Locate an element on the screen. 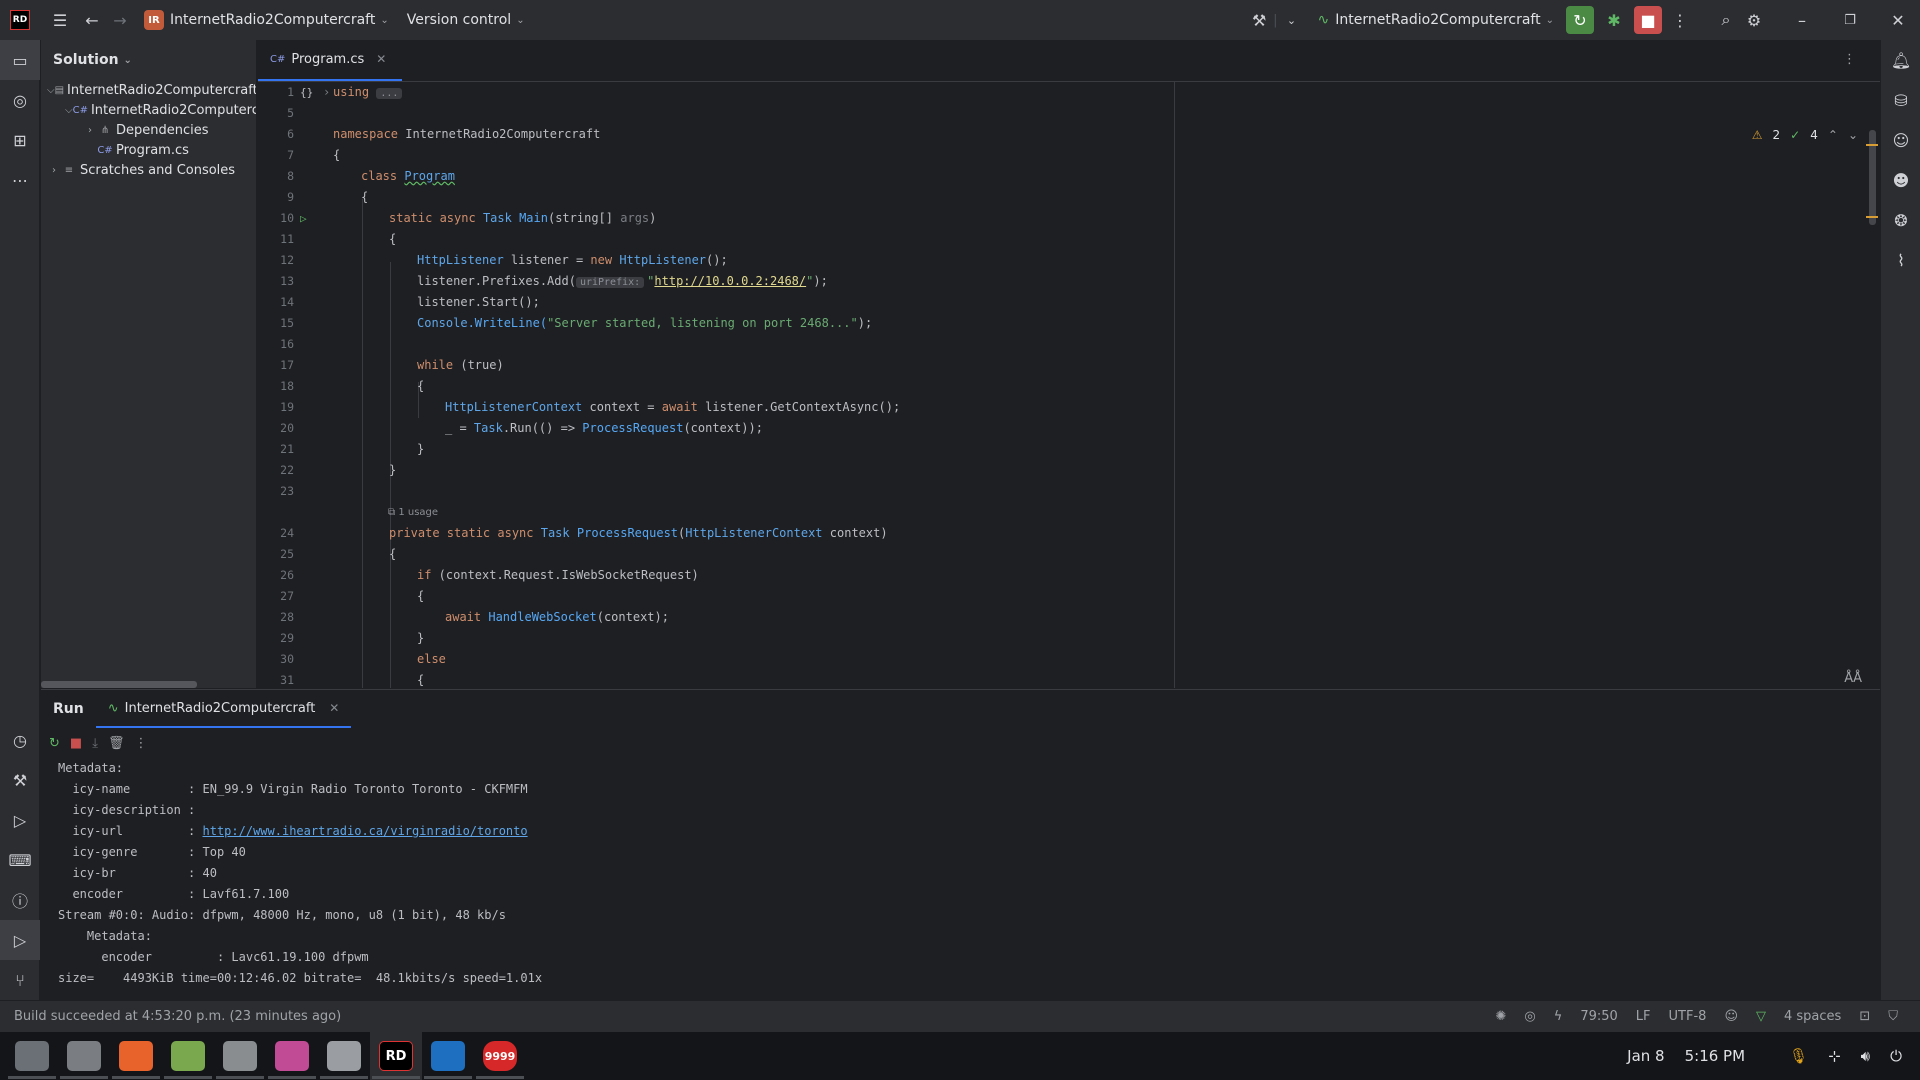 This screenshot has width=1920, height=1080. folder-icon: ▭ is located at coordinates (20, 60).